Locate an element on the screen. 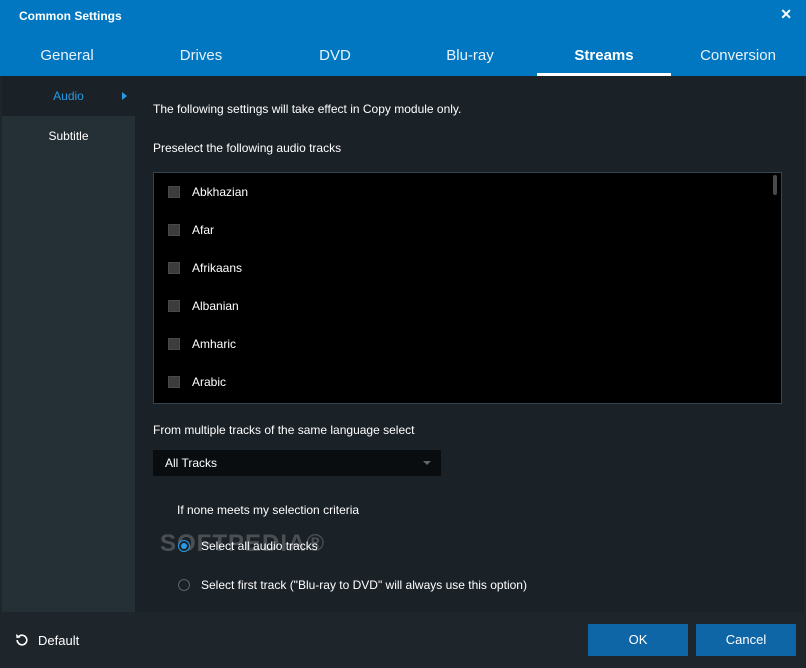  preselect-label: Preselect the following audio tracks is located at coordinates (247, 148).